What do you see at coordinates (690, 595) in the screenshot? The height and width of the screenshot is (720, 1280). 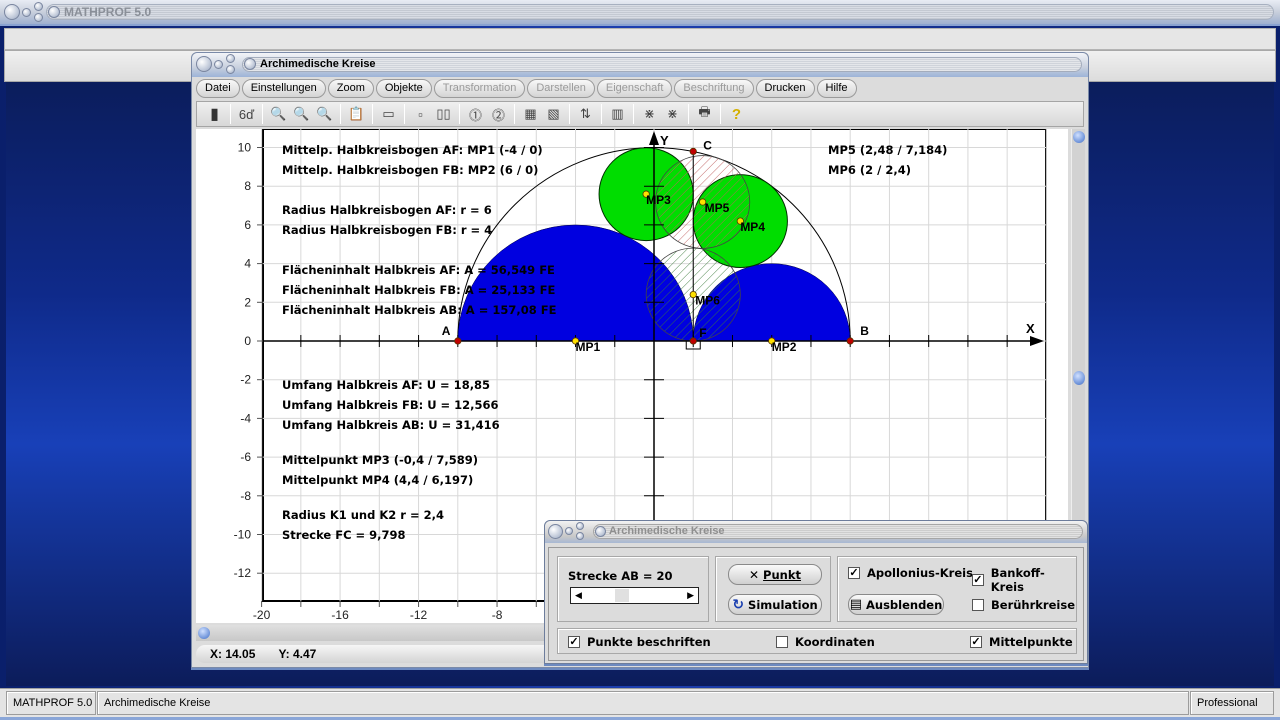 I see `slider-right-arrow-icon: ▶` at bounding box center [690, 595].